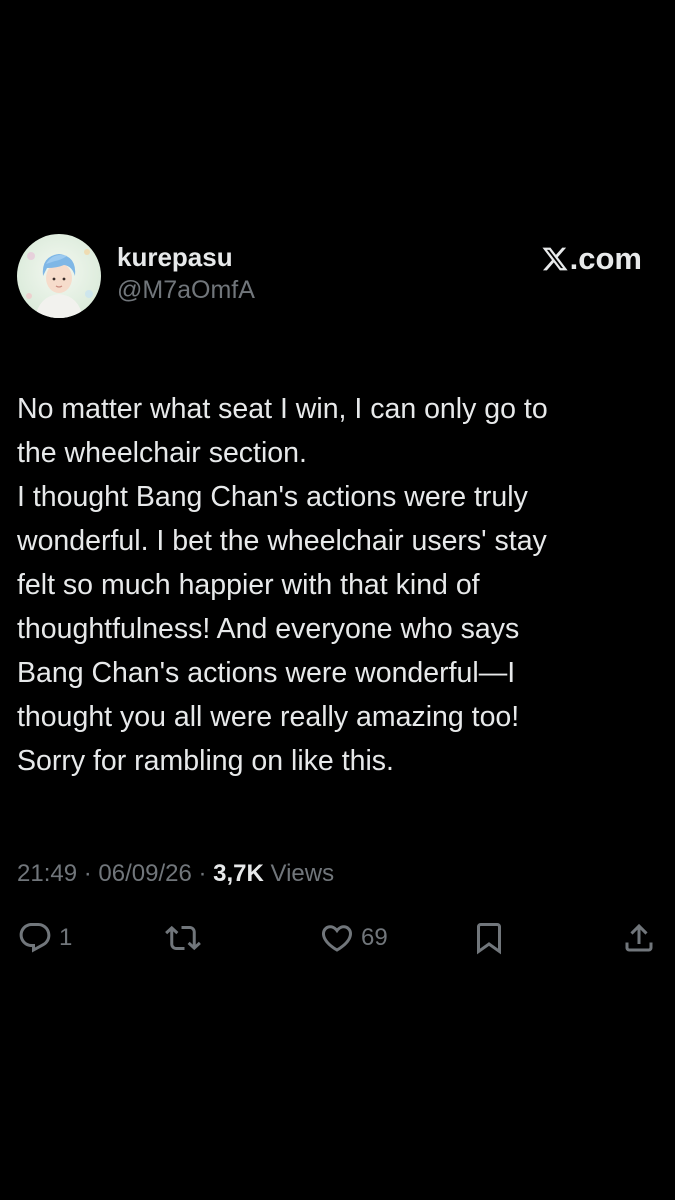  Describe the element at coordinates (47, 873) in the screenshot. I see `post-time: 21:49` at that location.